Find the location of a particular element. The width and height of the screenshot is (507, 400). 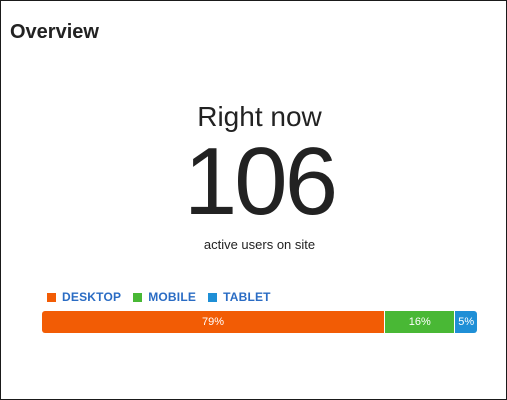

legend-label-tablet: TABLET is located at coordinates (247, 297).